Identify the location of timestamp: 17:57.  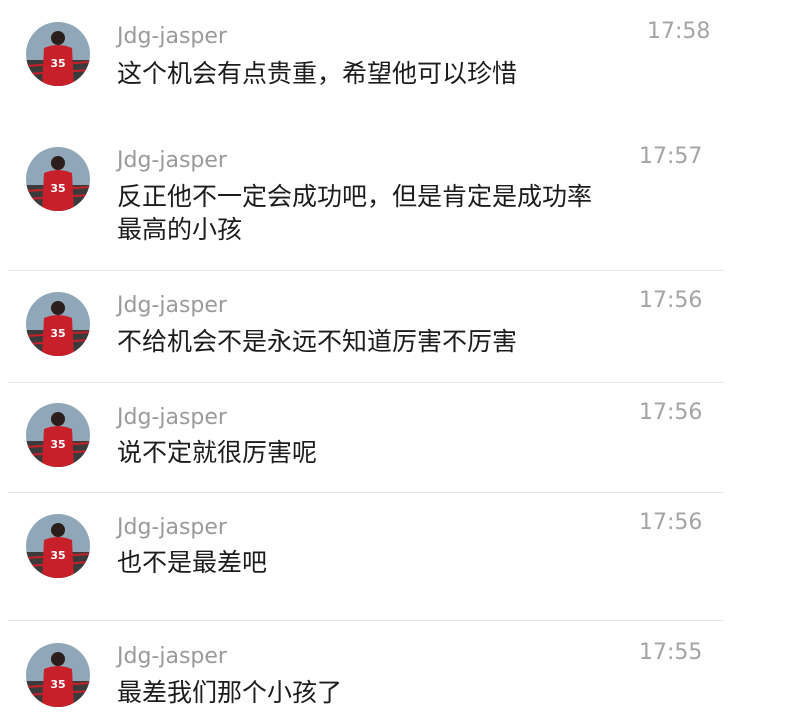
(671, 156).